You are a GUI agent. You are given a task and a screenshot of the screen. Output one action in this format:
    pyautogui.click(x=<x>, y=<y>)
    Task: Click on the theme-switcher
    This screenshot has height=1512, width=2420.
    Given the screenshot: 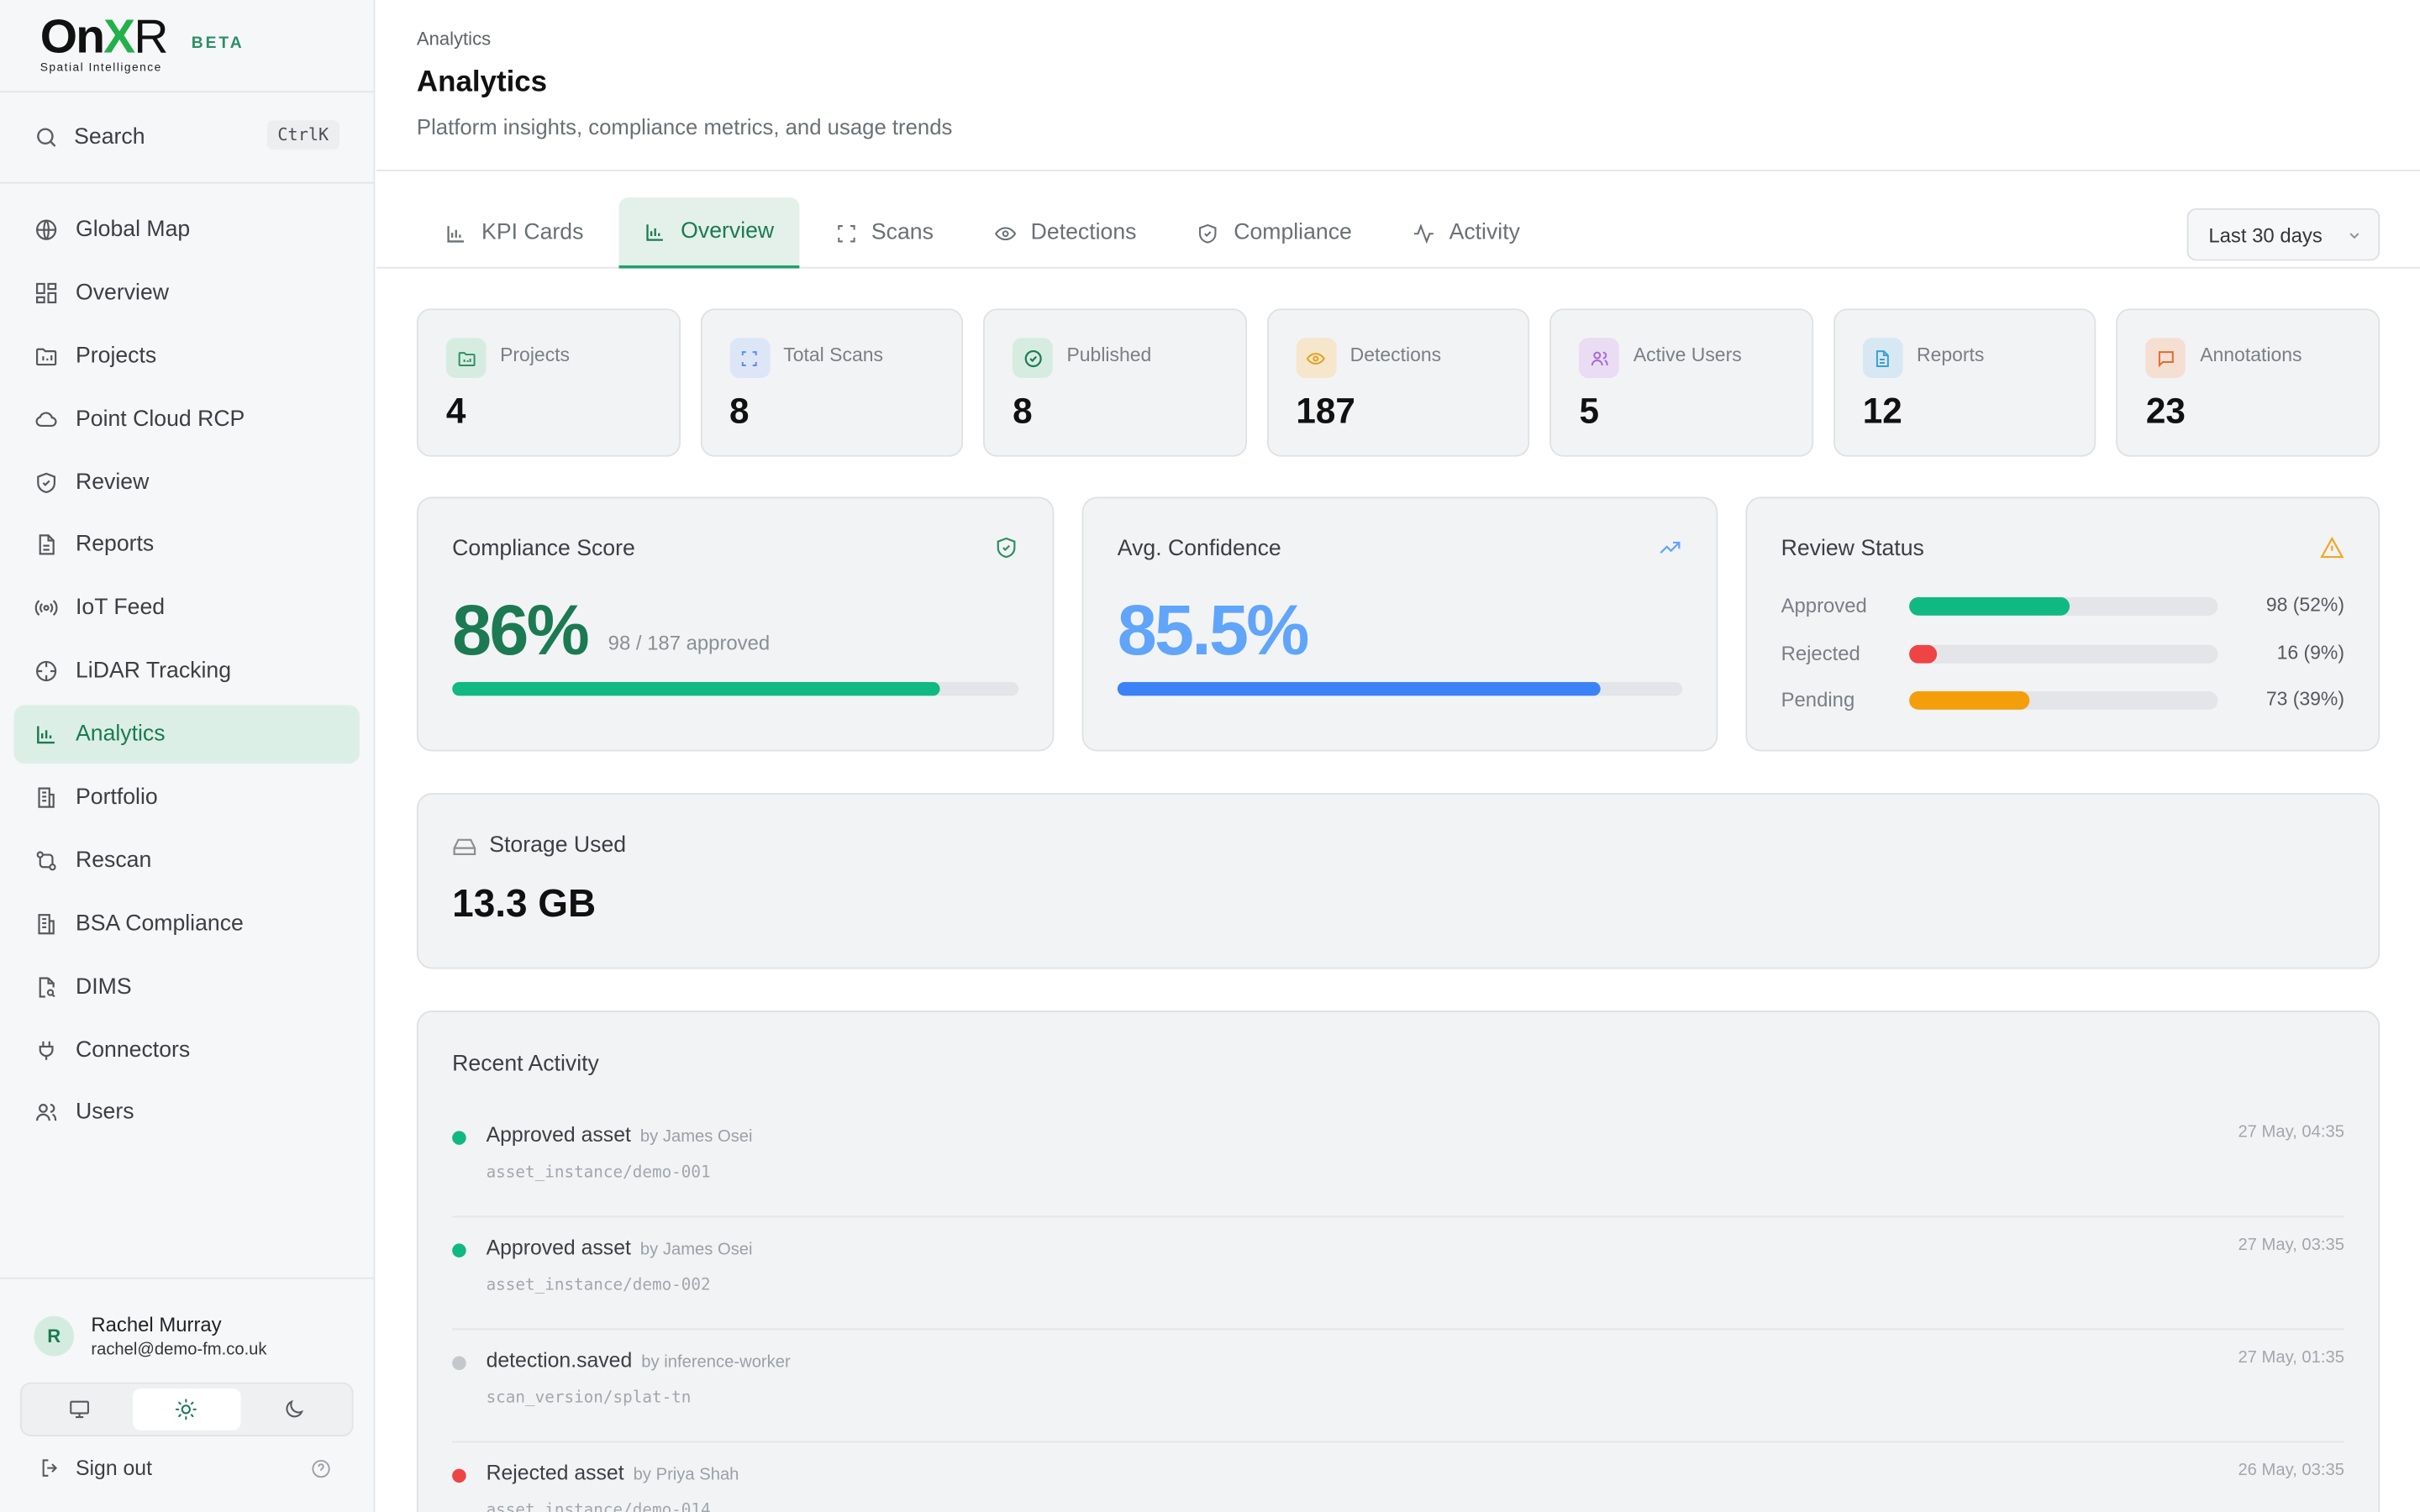 What is the action you would take?
    pyautogui.click(x=187, y=1409)
    